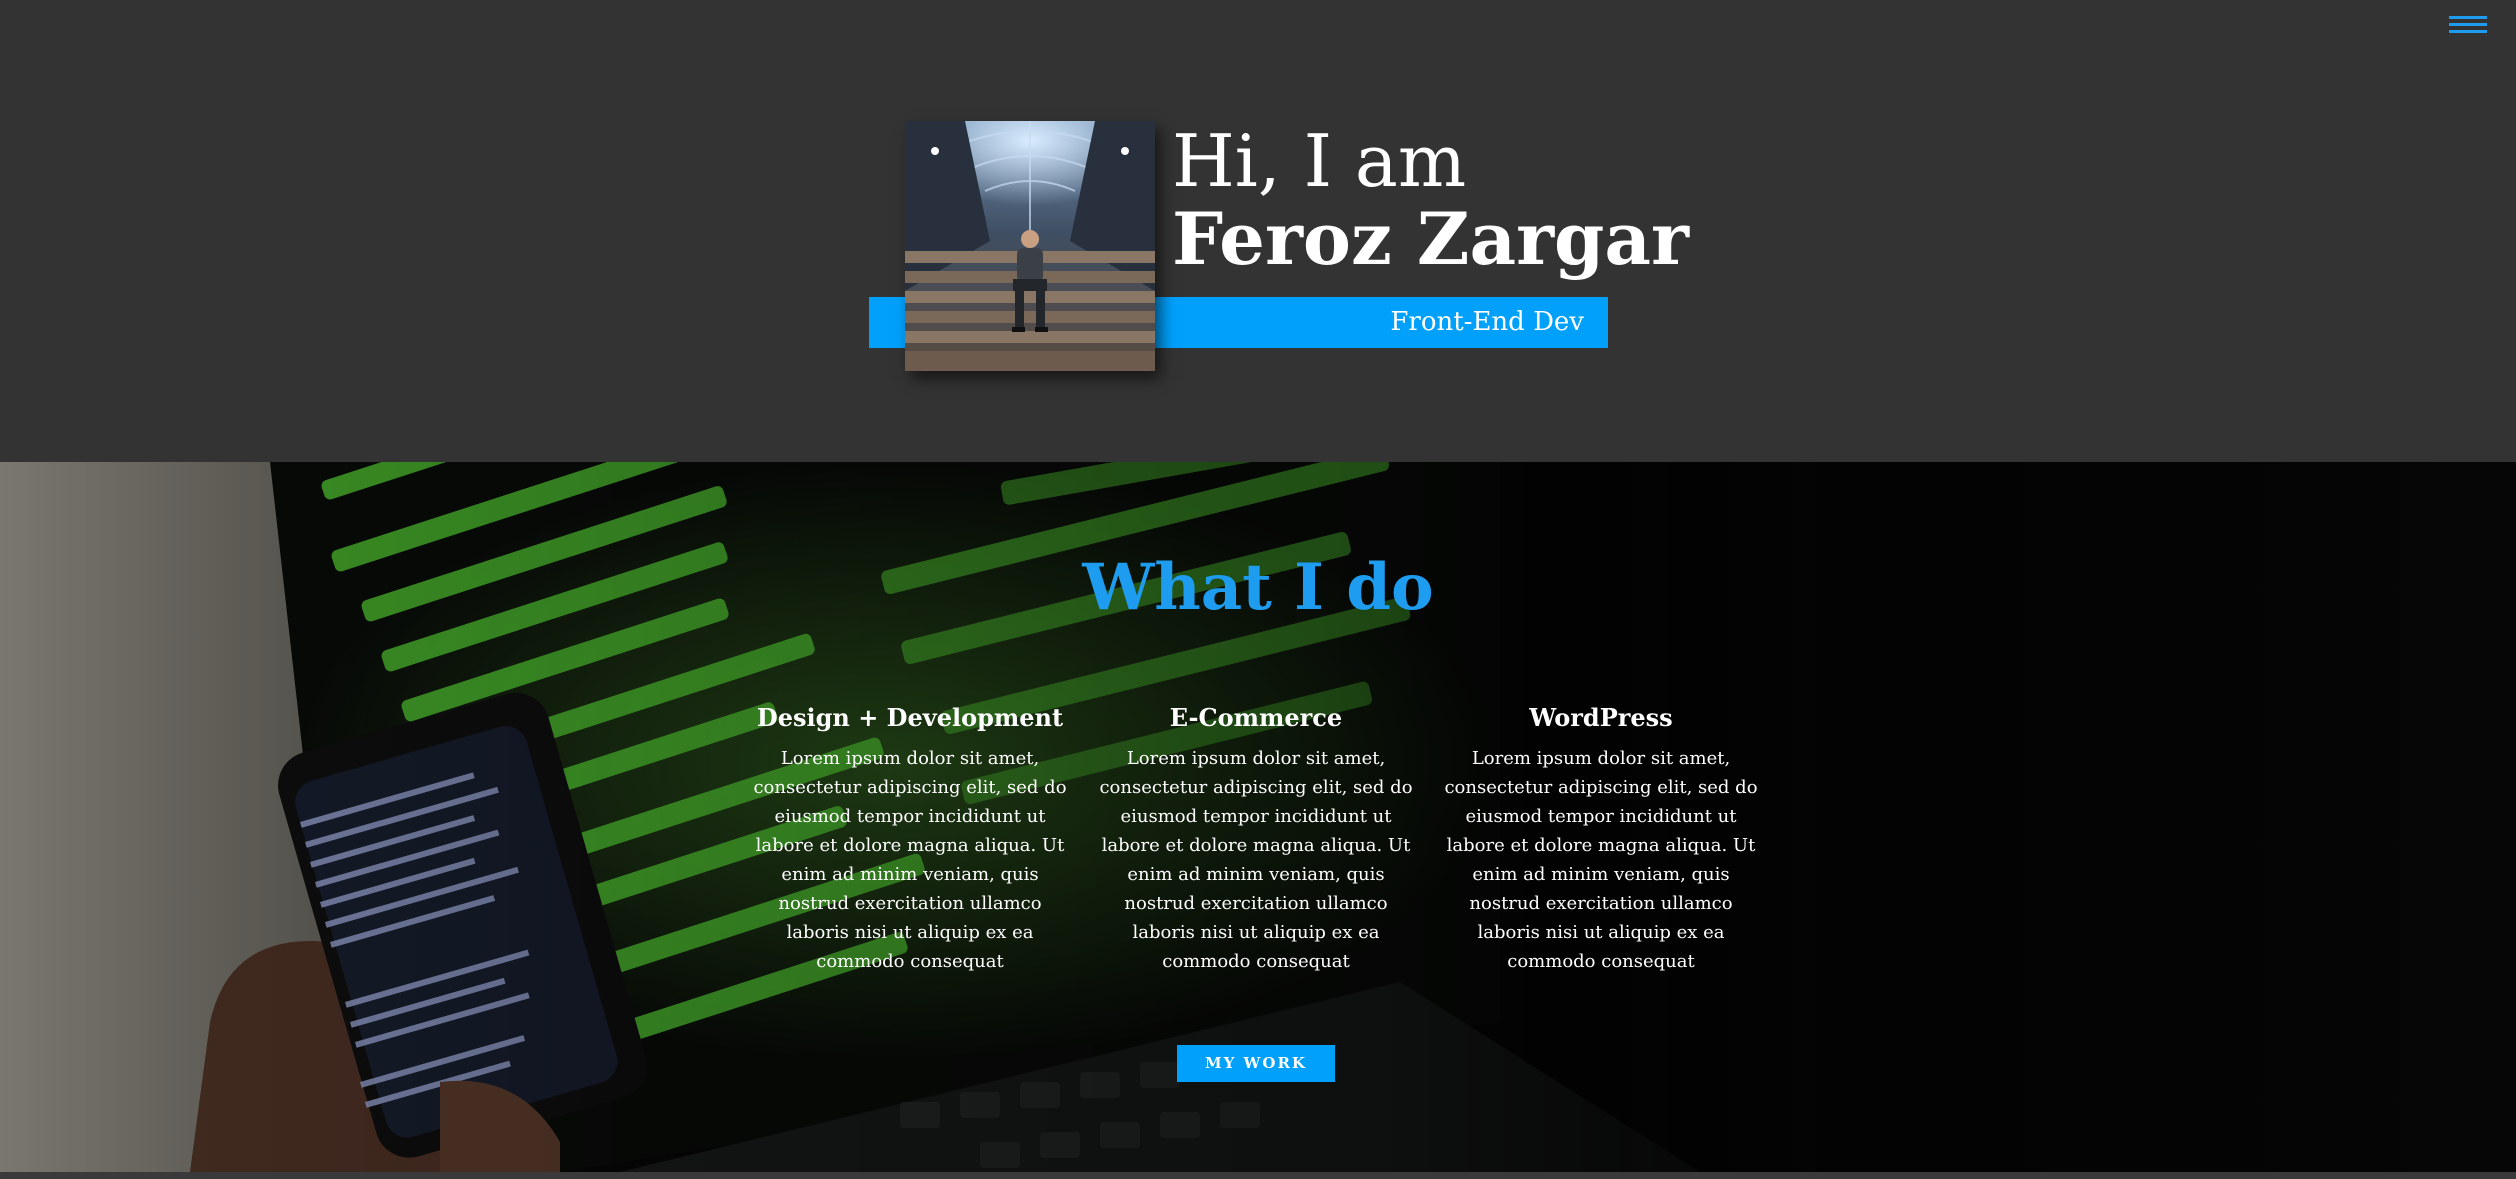 The image size is (2516, 1179). I want to click on my-work-button: MY WORK, so click(1256, 1063).